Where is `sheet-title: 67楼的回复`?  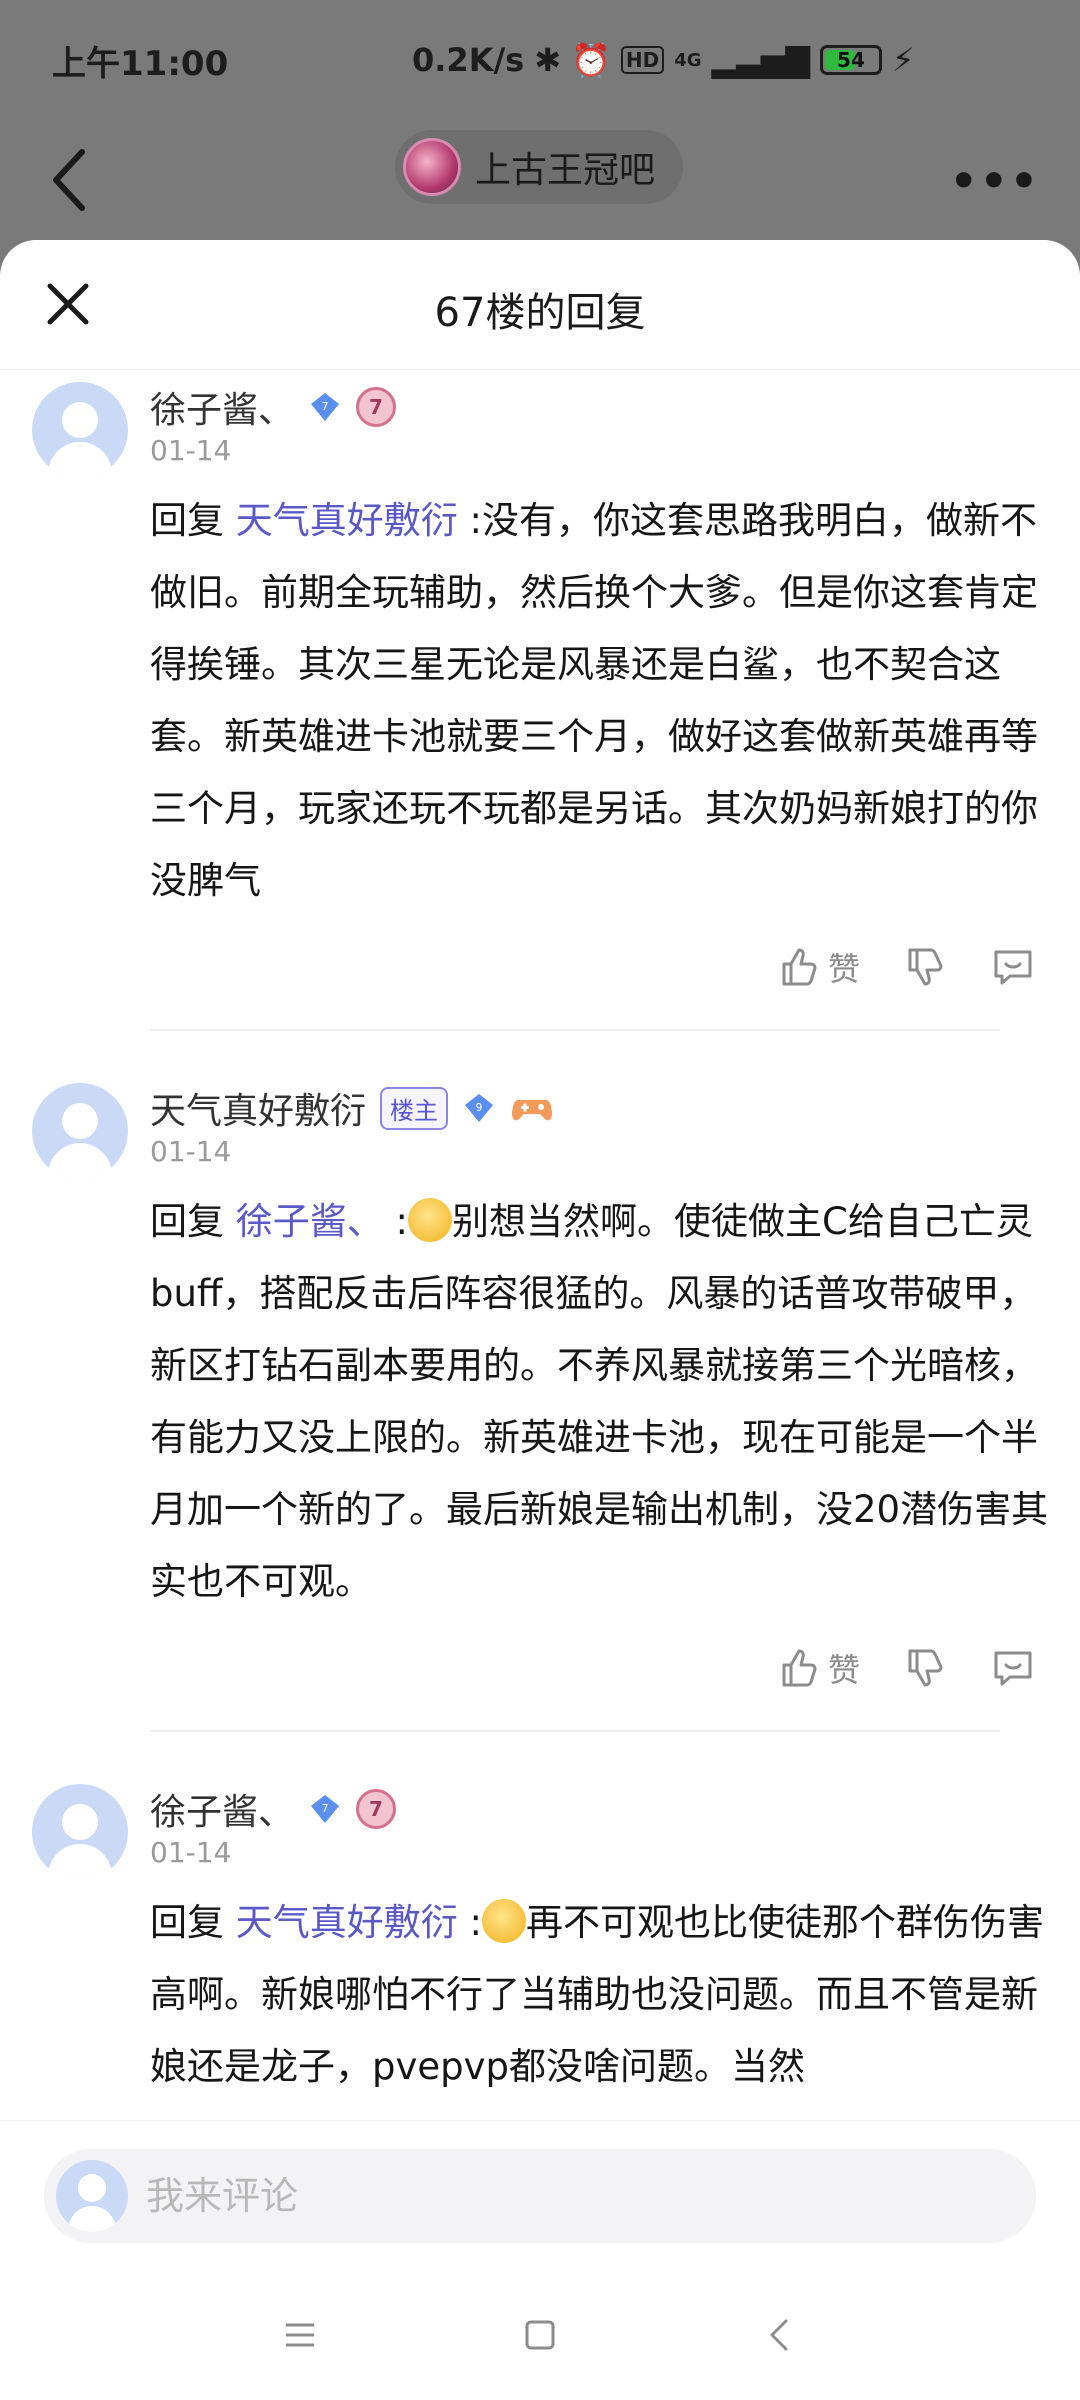
sheet-title: 67楼的回复 is located at coordinates (540, 313).